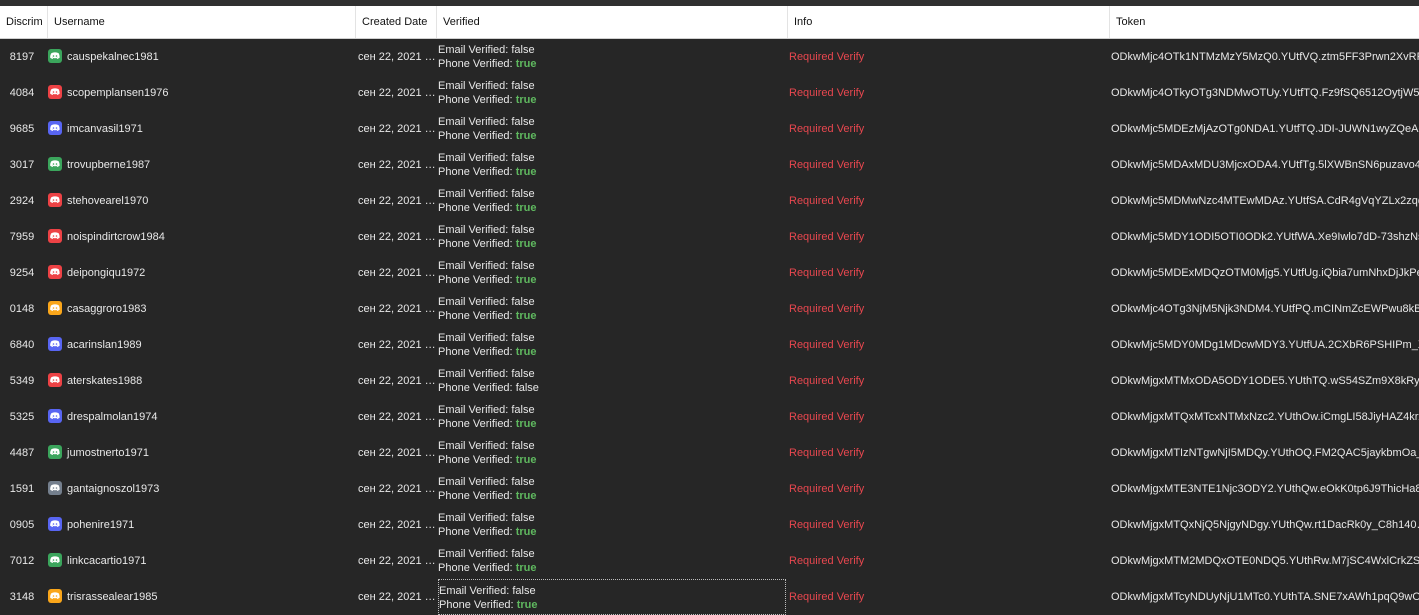  I want to click on column-header-verified: Verified, so click(612, 22).